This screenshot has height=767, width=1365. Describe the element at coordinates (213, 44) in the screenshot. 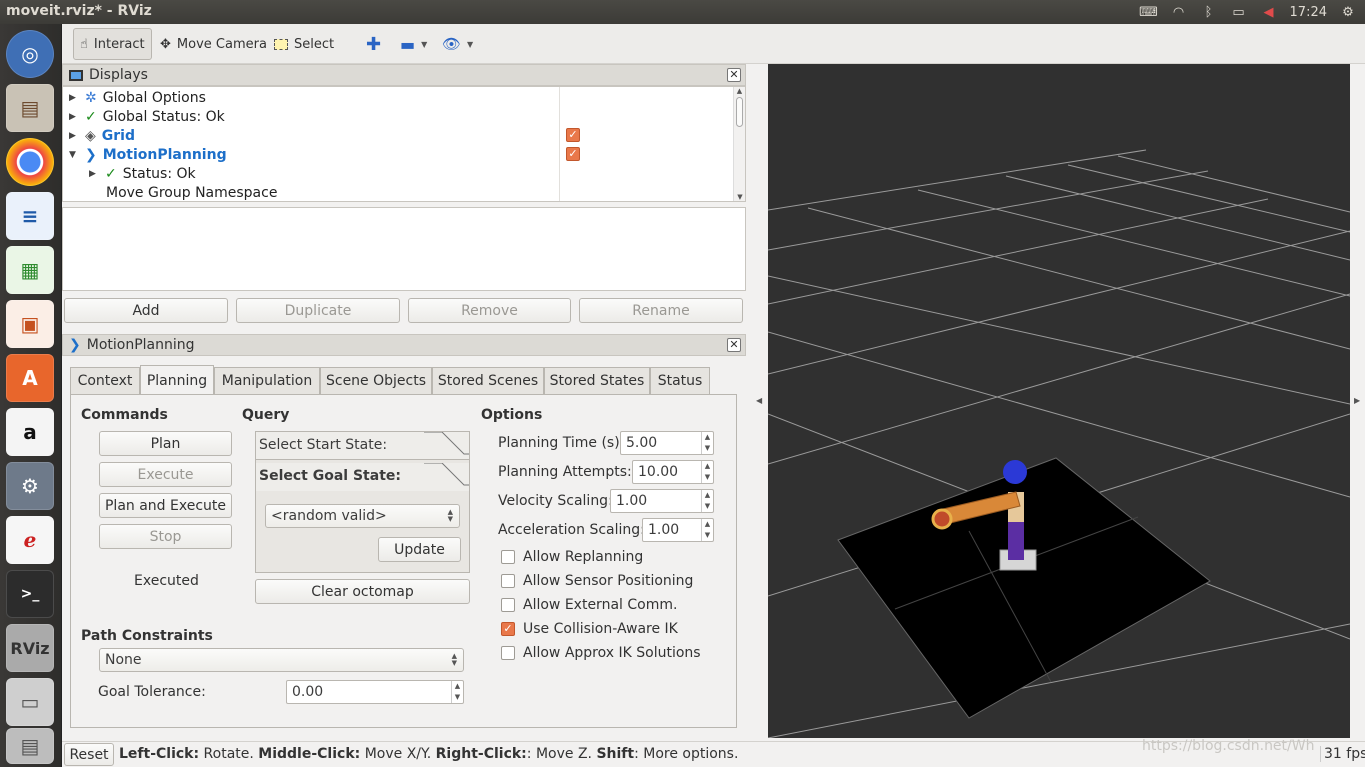

I see `move-camera-tool-button: ✥ Move Camera` at that location.